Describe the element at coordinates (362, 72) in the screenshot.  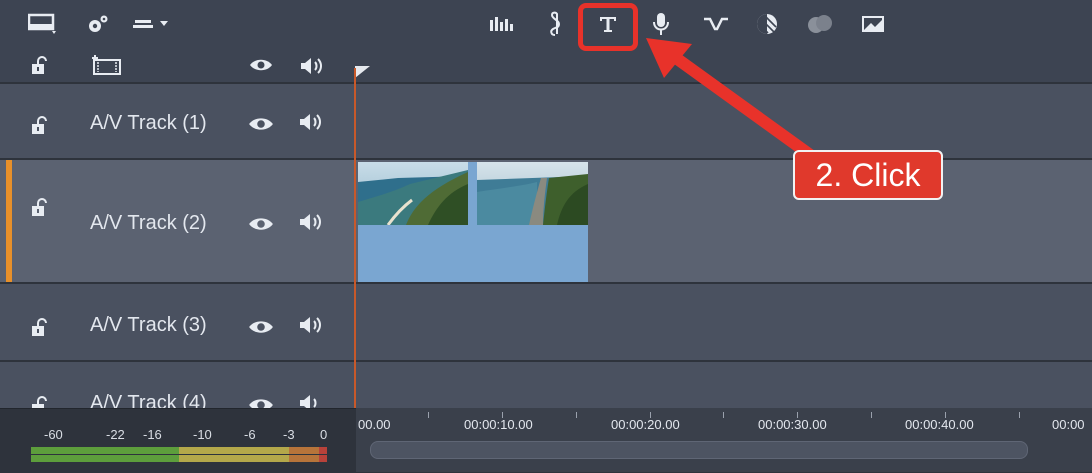
I see `playhead-handle` at that location.